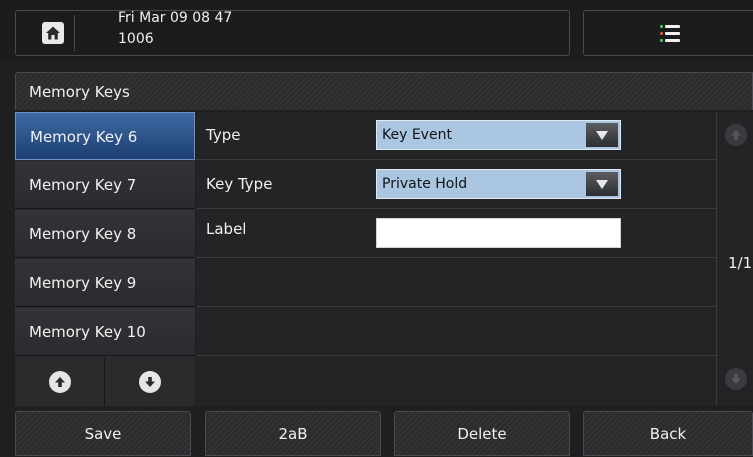  I want to click on type-label: Type, so click(223, 135).